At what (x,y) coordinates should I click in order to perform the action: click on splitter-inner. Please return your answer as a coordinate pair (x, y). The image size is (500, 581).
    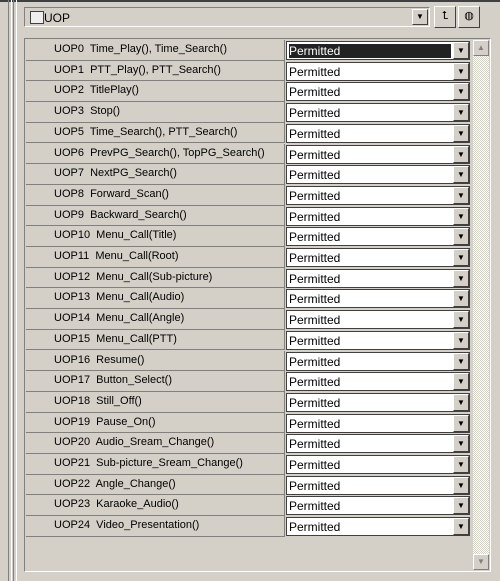
    Looking at the image, I should click on (15, 290).